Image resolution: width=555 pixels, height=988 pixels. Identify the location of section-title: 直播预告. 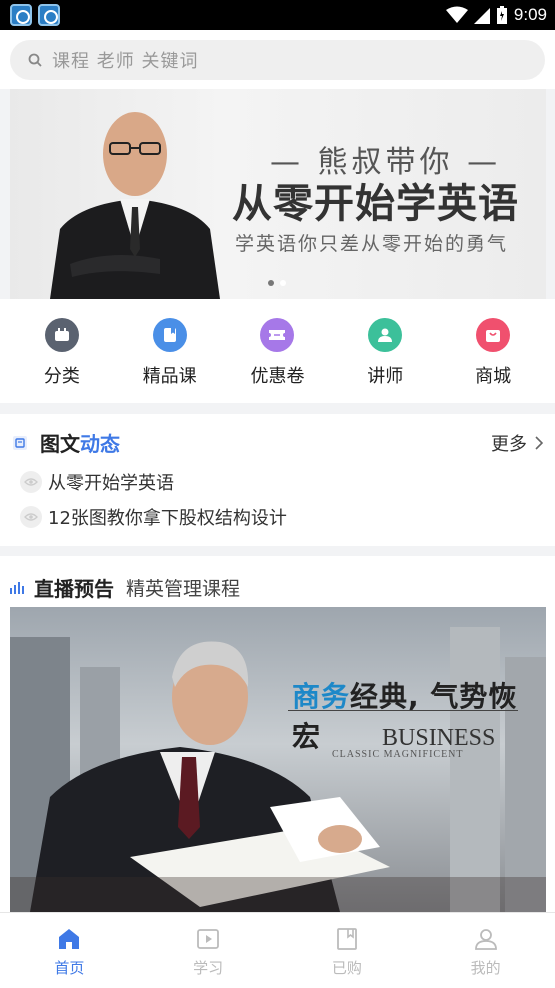
(74, 589).